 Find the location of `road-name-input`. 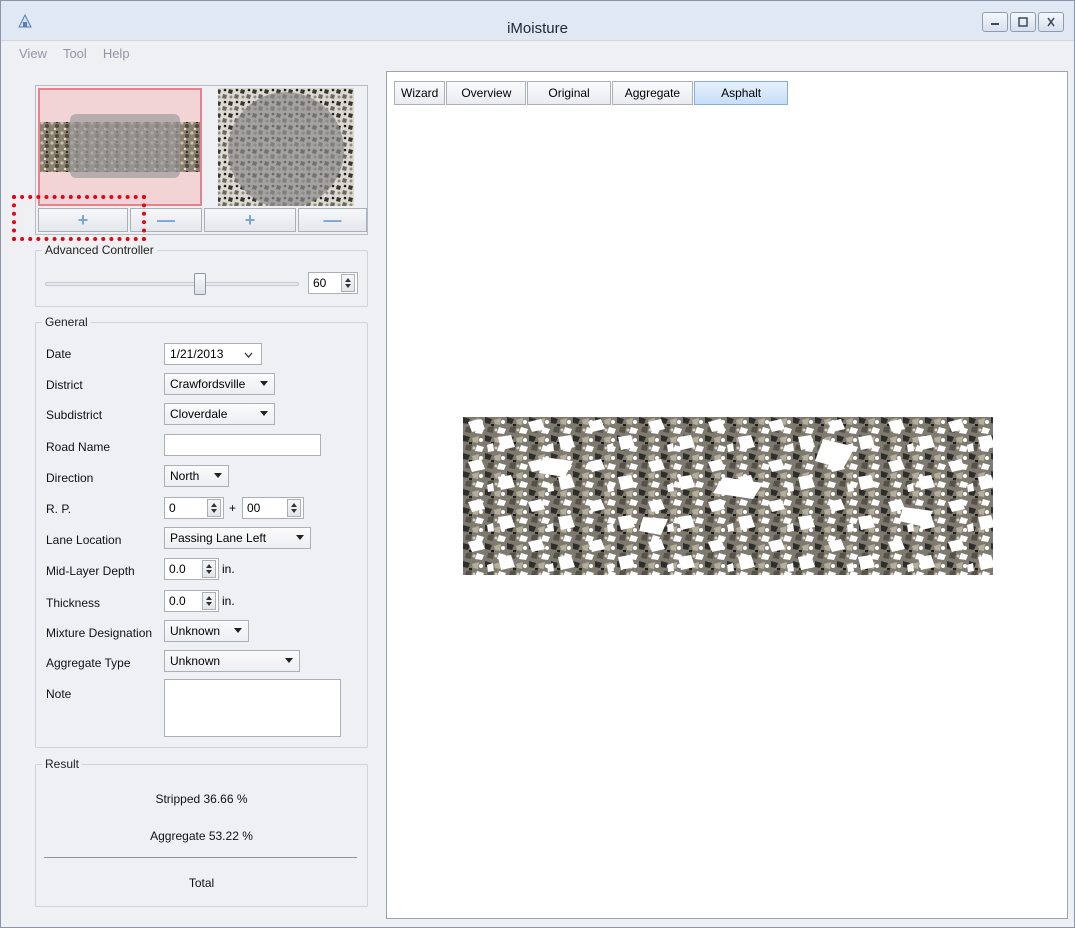

road-name-input is located at coordinates (242, 445).